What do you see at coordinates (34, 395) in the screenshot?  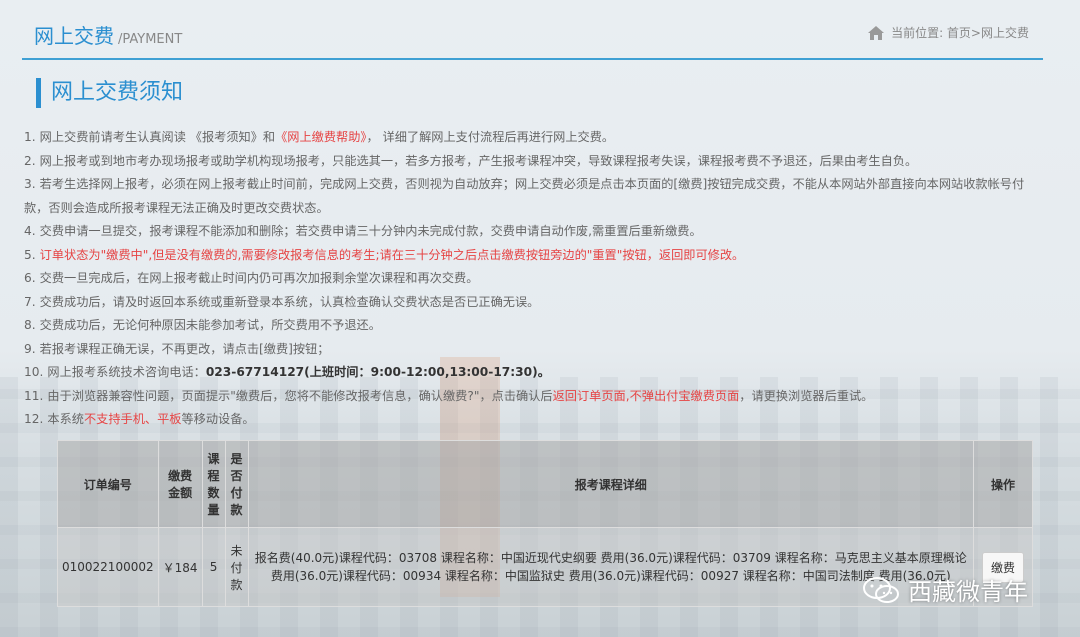 I see `notice-number: 11.` at bounding box center [34, 395].